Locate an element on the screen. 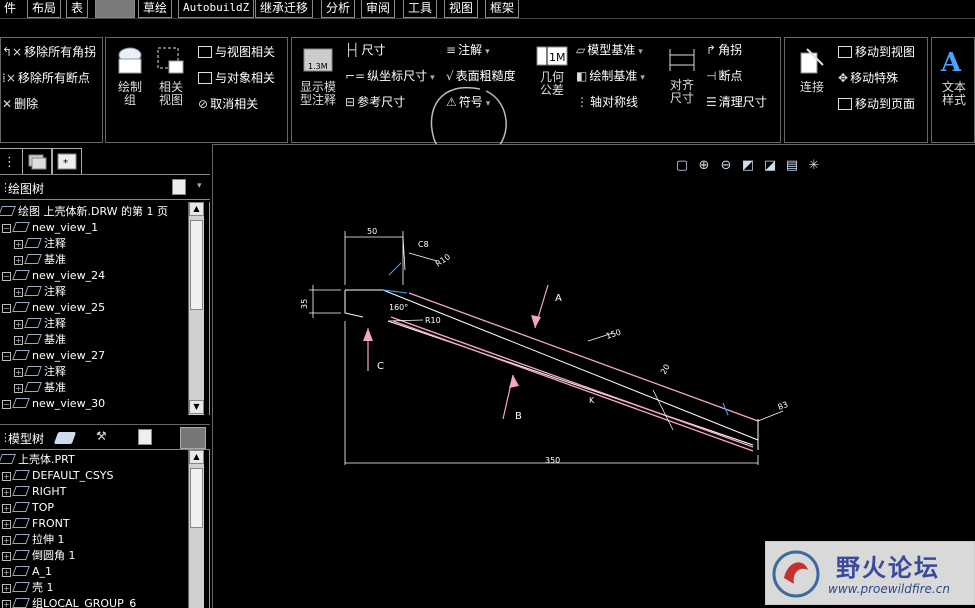  model-datum-button: ▱ 模型基准 ▾ is located at coordinates (609, 51).